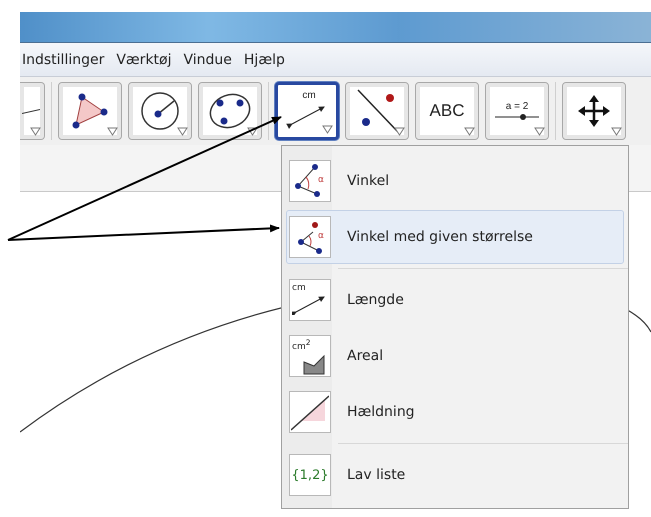 This screenshot has width=651, height=517. I want to click on circle-tool-button, so click(160, 111).